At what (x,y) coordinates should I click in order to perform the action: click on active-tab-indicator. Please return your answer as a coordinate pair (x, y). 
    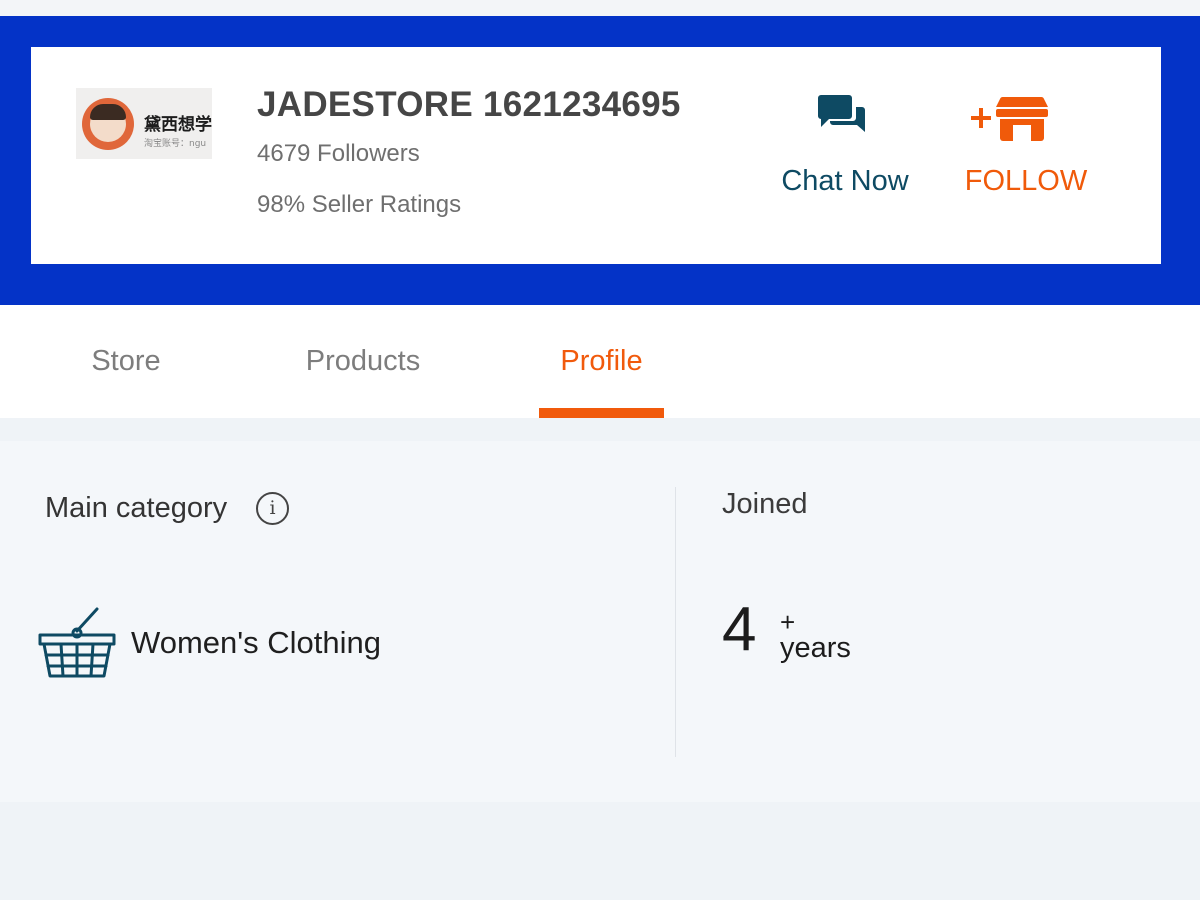
    Looking at the image, I should click on (601, 413).